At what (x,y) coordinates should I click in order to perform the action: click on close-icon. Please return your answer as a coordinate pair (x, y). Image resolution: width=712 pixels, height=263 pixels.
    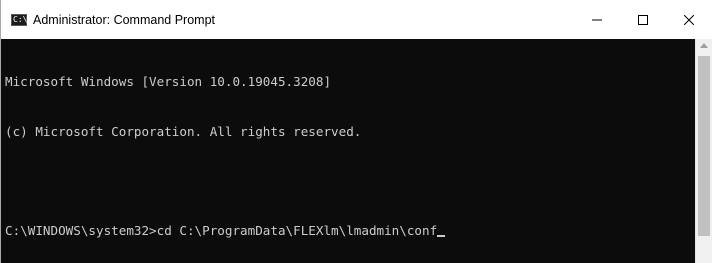
    Looking at the image, I should click on (689, 19).